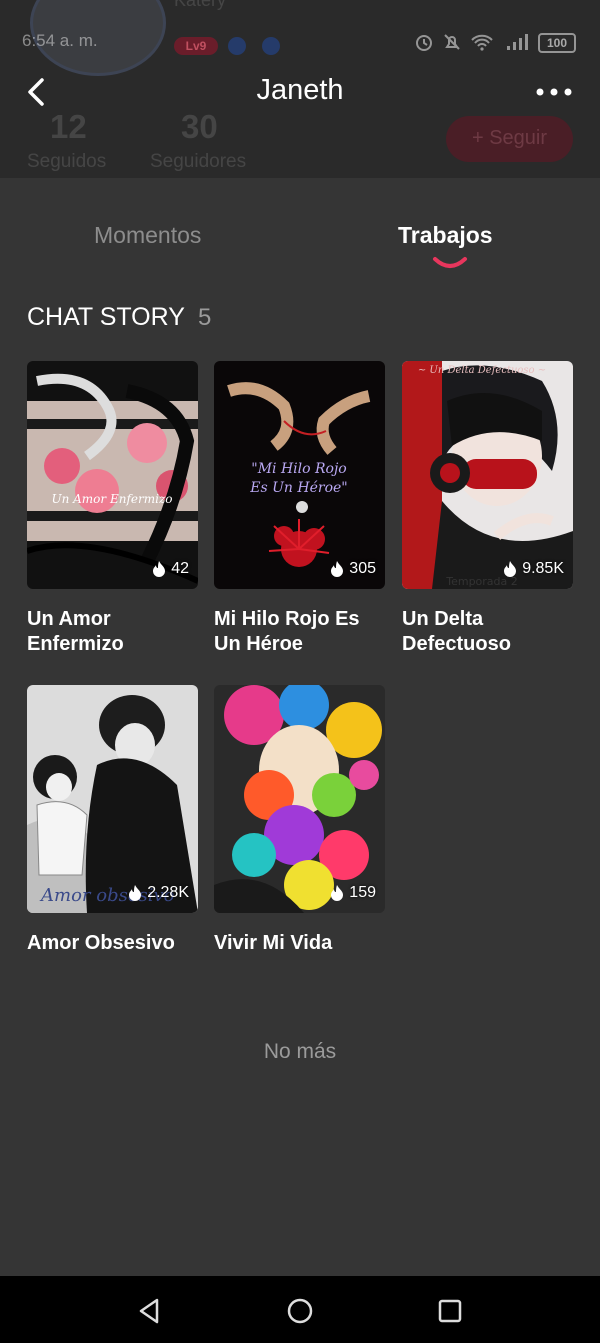 The height and width of the screenshot is (1343, 600). Describe the element at coordinates (196, 46) in the screenshot. I see `level-badge: Lv9` at that location.